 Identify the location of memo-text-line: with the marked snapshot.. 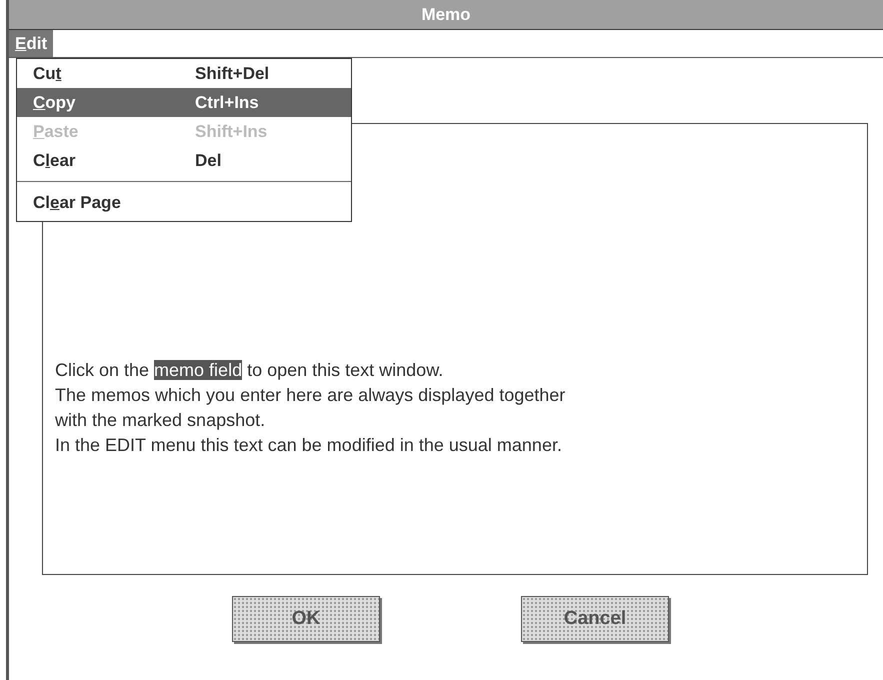
(160, 420).